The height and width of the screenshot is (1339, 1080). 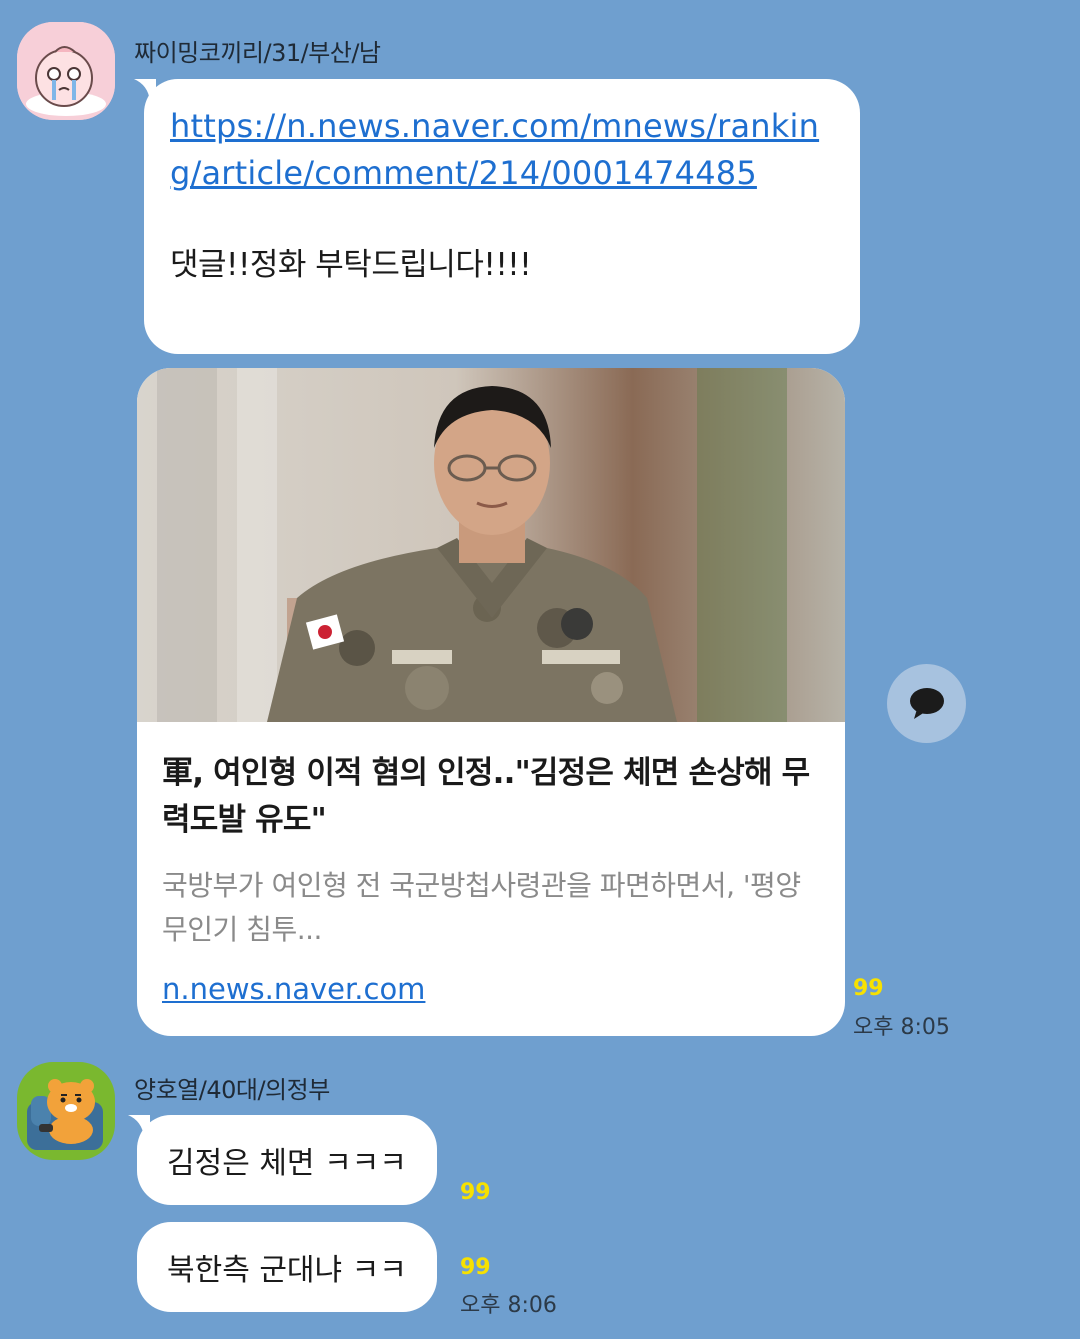 I want to click on article-domain: n.news.naver.com, so click(x=293, y=989).